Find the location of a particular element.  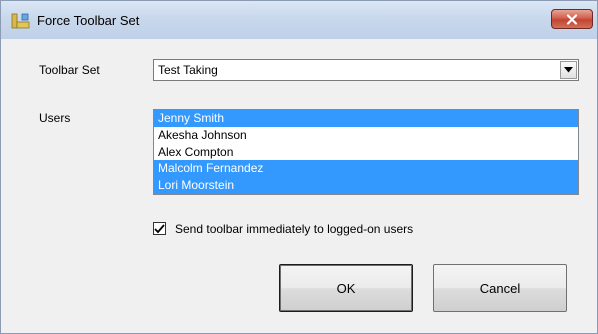

users-label: Users is located at coordinates (55, 118).